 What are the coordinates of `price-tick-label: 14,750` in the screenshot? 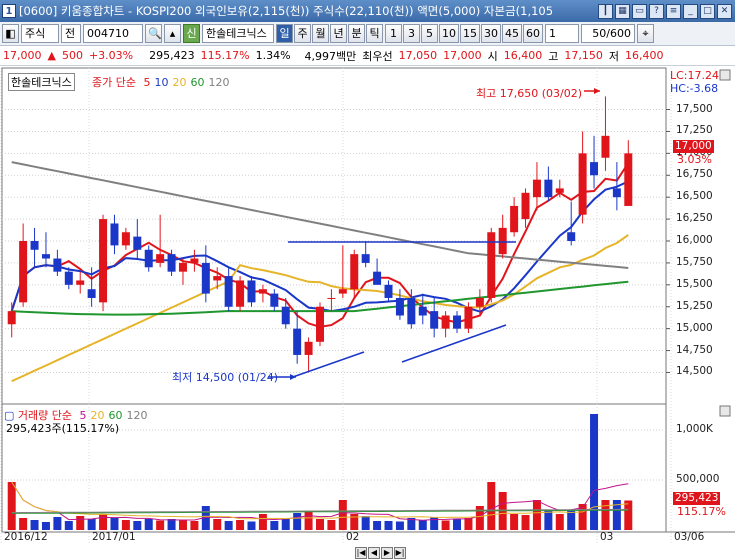 It's located at (694, 349).